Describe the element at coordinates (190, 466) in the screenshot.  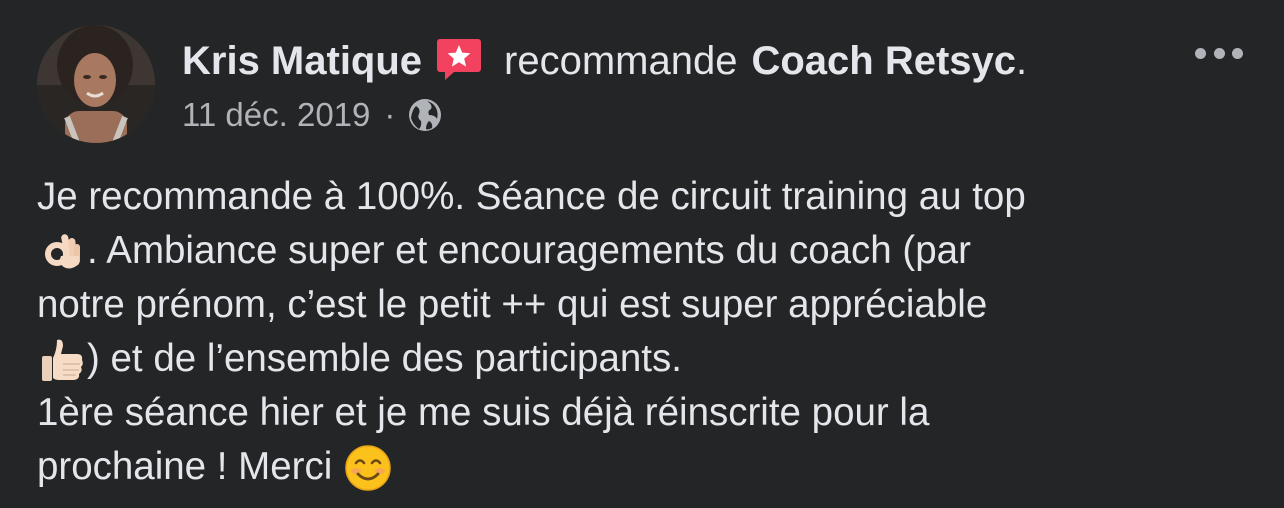
I see `review-line-text: prochaine ! Merci` at that location.